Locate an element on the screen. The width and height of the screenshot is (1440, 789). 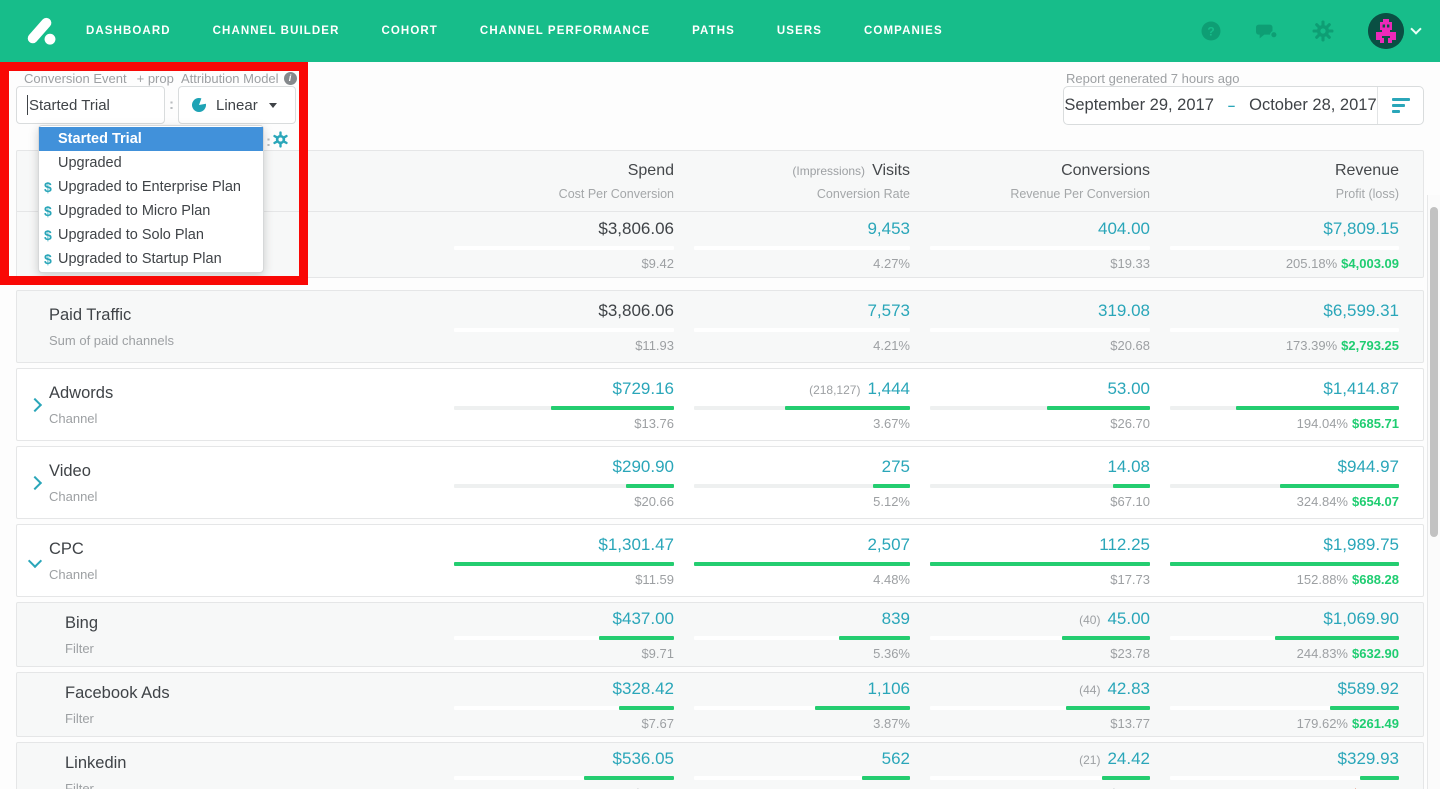
dropdown-item: $ Upgraded to Micro Plan is located at coordinates (151, 211).